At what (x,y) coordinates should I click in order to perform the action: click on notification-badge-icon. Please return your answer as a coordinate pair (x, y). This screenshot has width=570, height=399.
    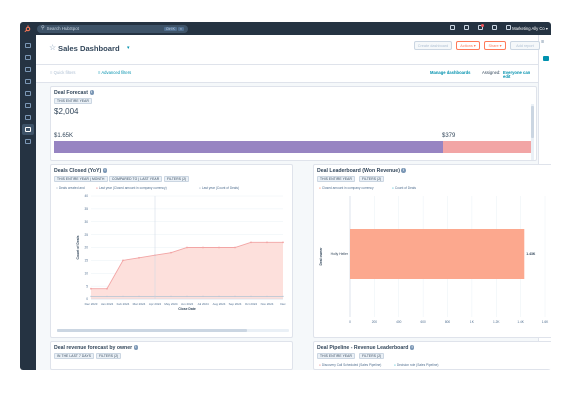
    Looking at the image, I should click on (481, 27).